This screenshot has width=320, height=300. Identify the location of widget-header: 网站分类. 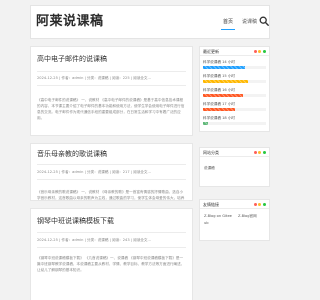
(234, 152).